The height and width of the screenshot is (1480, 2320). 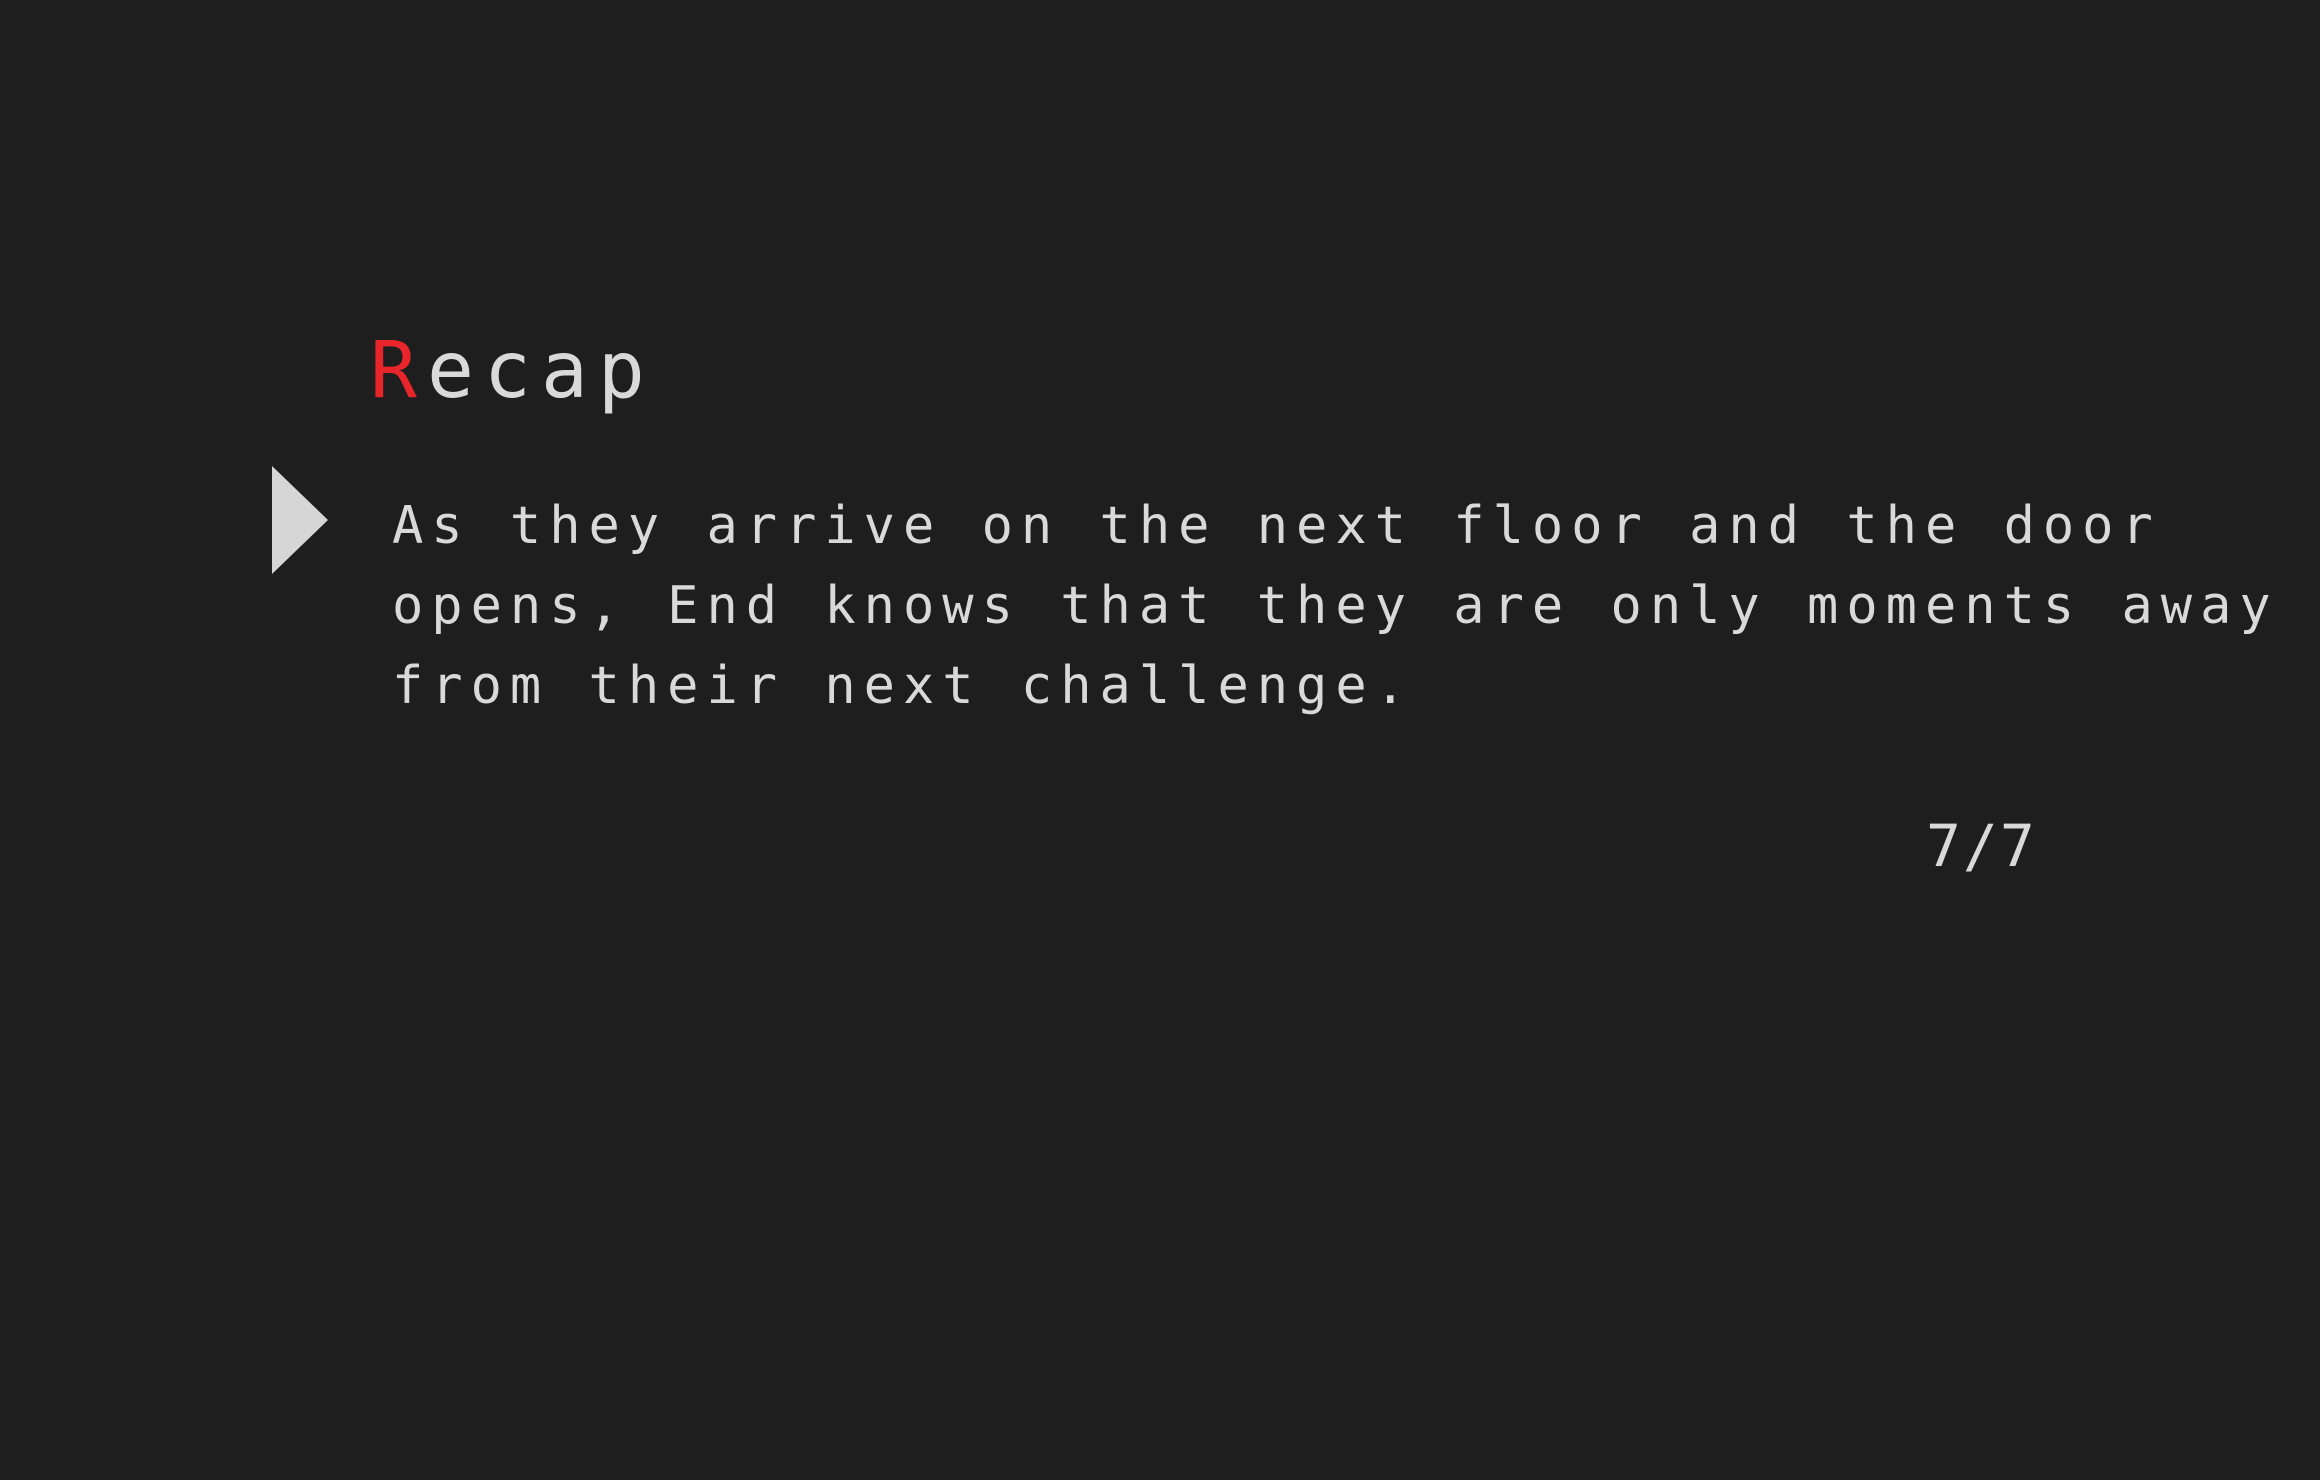 I want to click on dialogue-line: from their next challenge., so click(x=903, y=686).